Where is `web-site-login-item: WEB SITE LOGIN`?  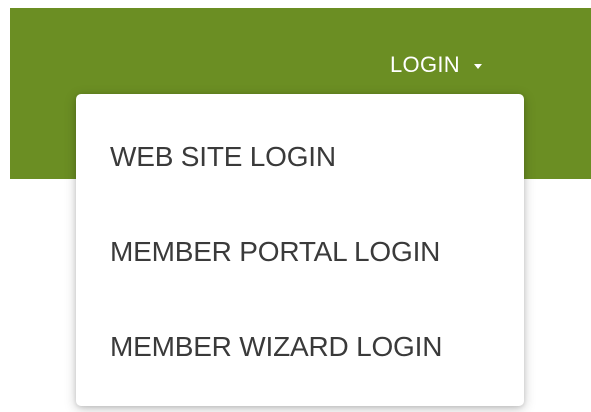
web-site-login-item: WEB SITE LOGIN is located at coordinates (223, 157).